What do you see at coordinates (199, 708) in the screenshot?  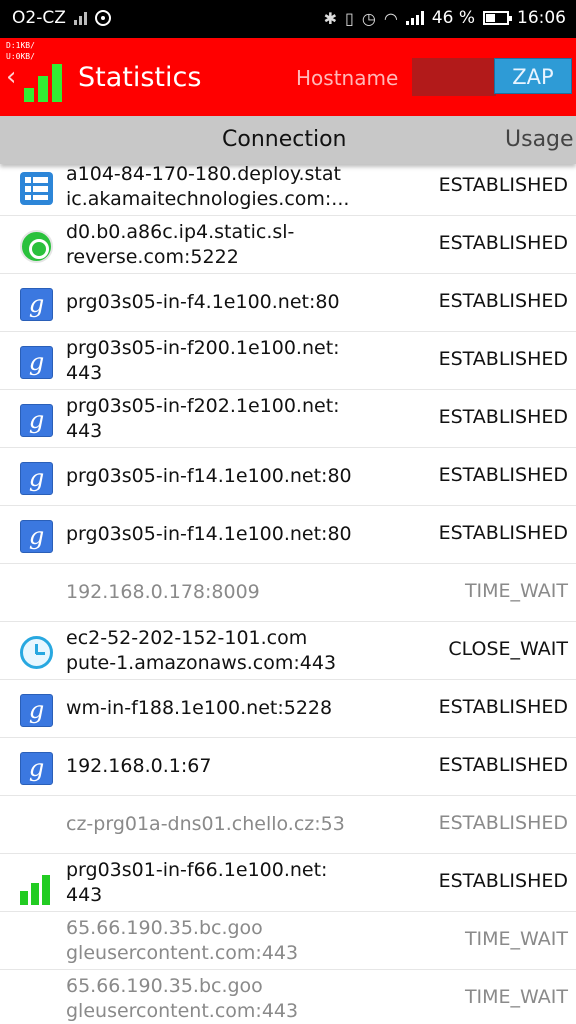 I see `connection-host: wm-in-f188.1e100.net:5228` at bounding box center [199, 708].